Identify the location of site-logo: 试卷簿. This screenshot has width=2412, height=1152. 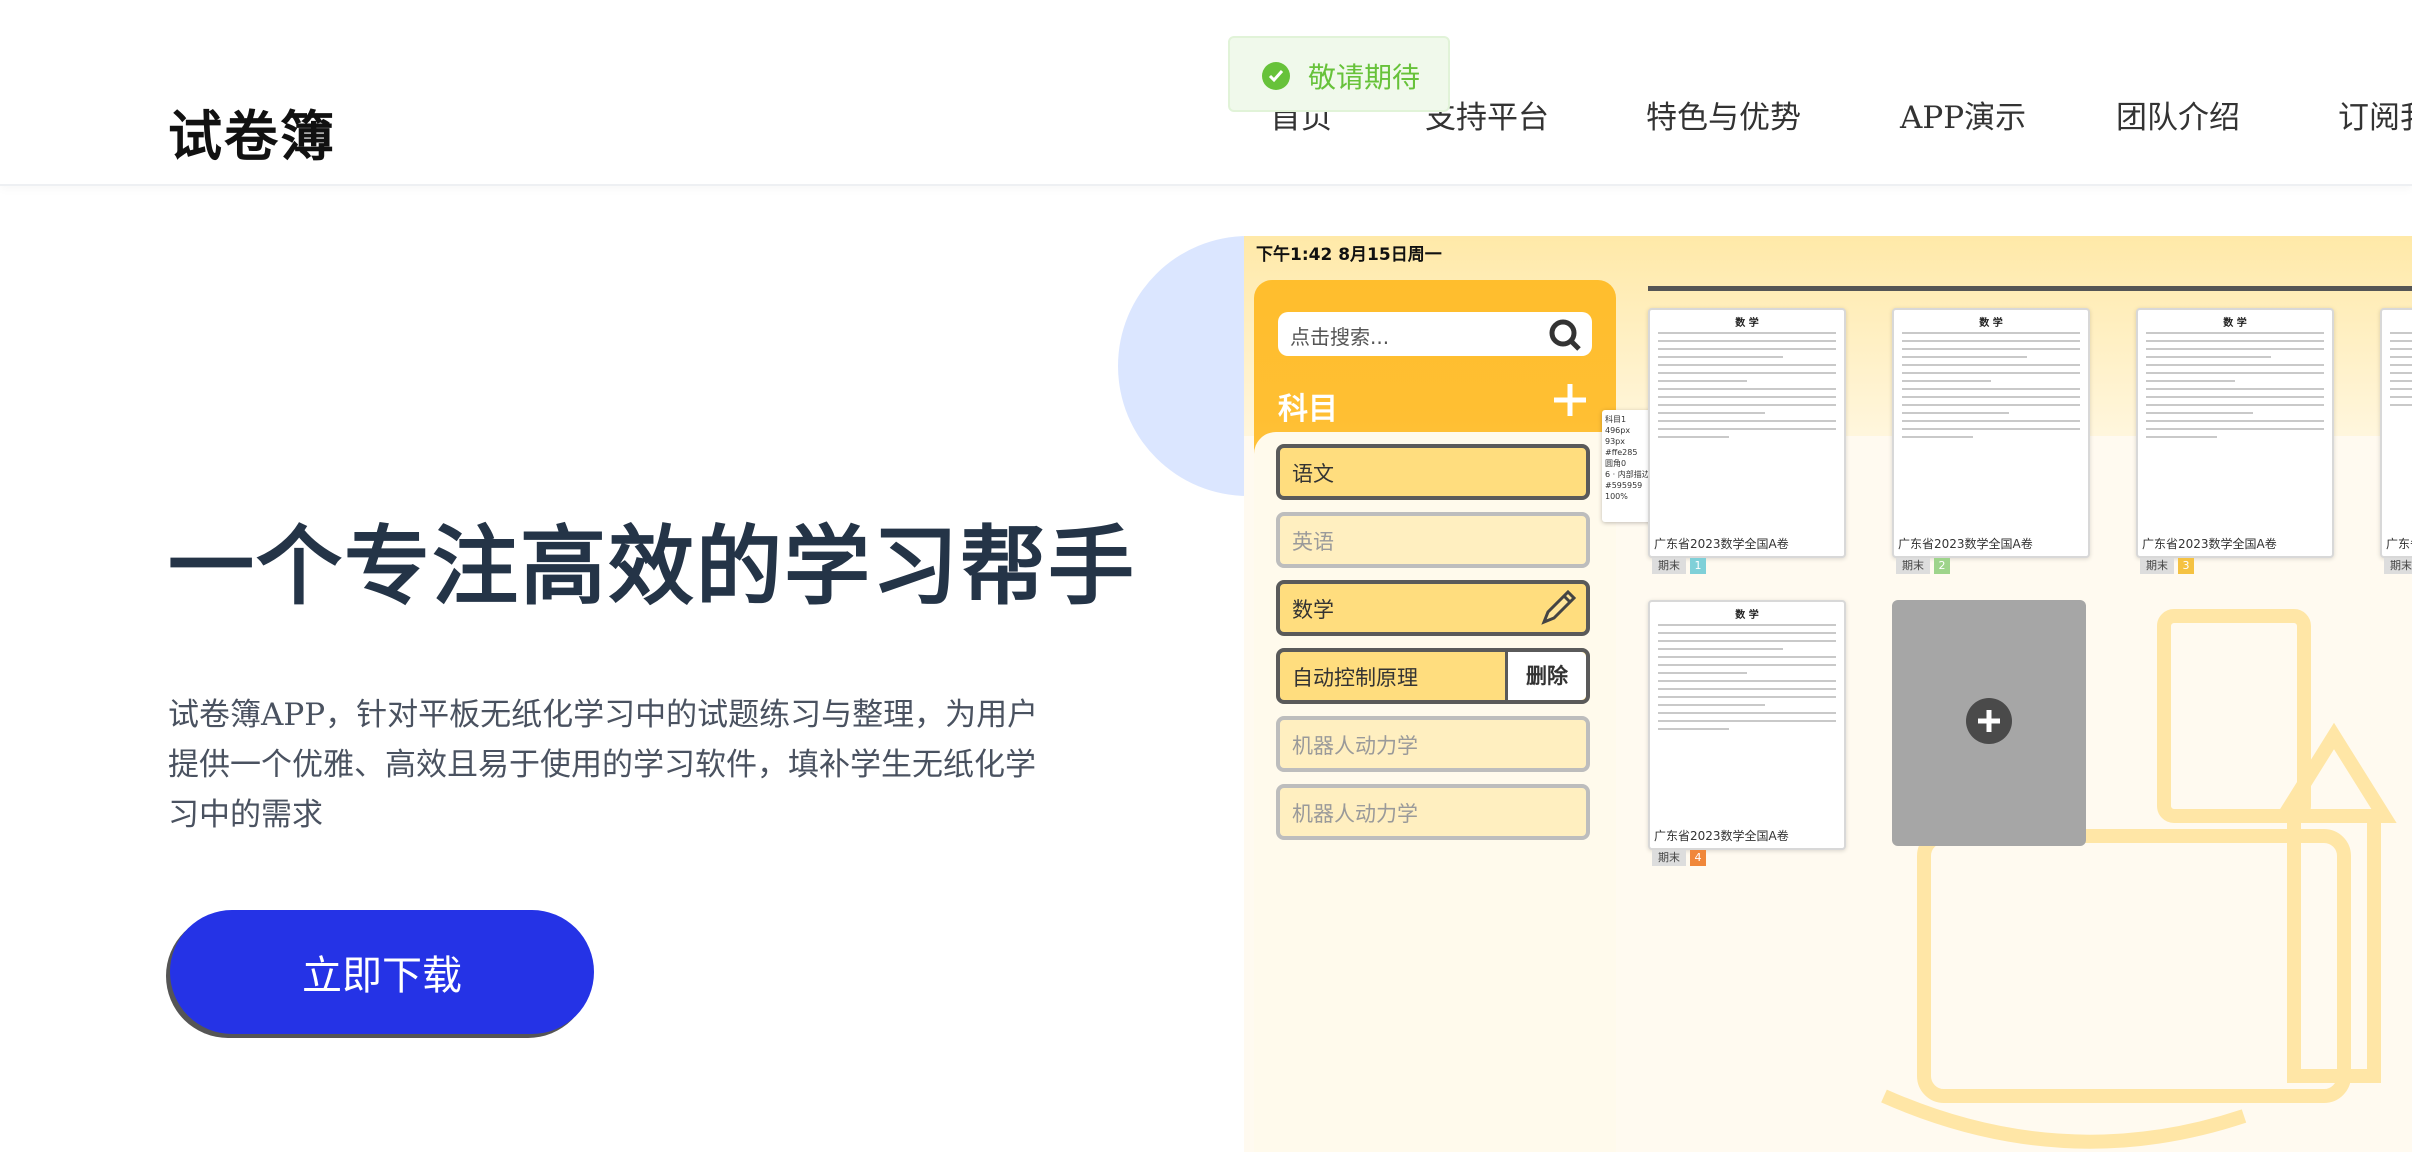
(252, 131).